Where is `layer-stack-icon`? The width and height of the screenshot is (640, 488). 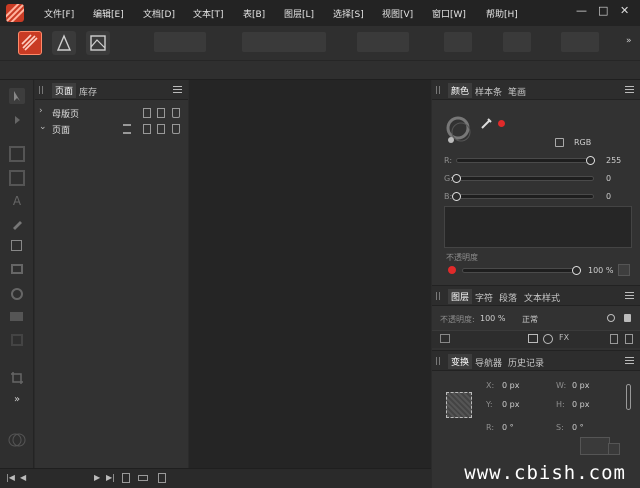
layer-stack-icon is located at coordinates (445, 338).